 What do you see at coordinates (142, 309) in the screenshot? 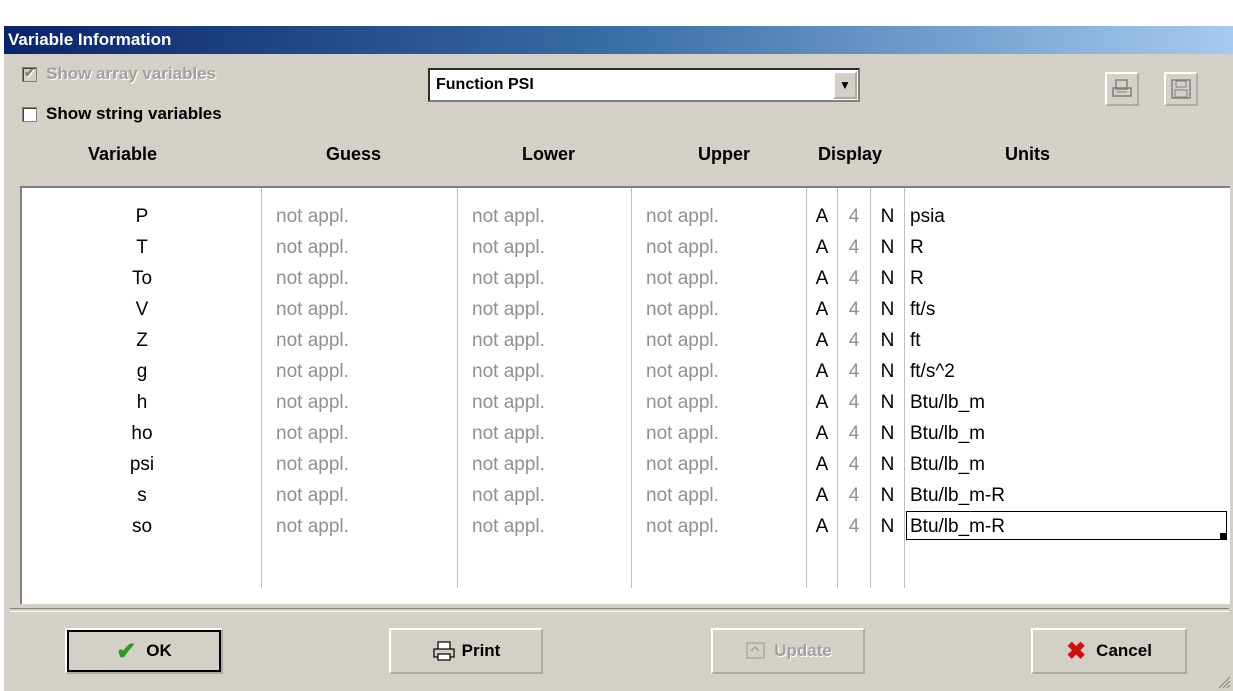
I see `cell-variable: V` at bounding box center [142, 309].